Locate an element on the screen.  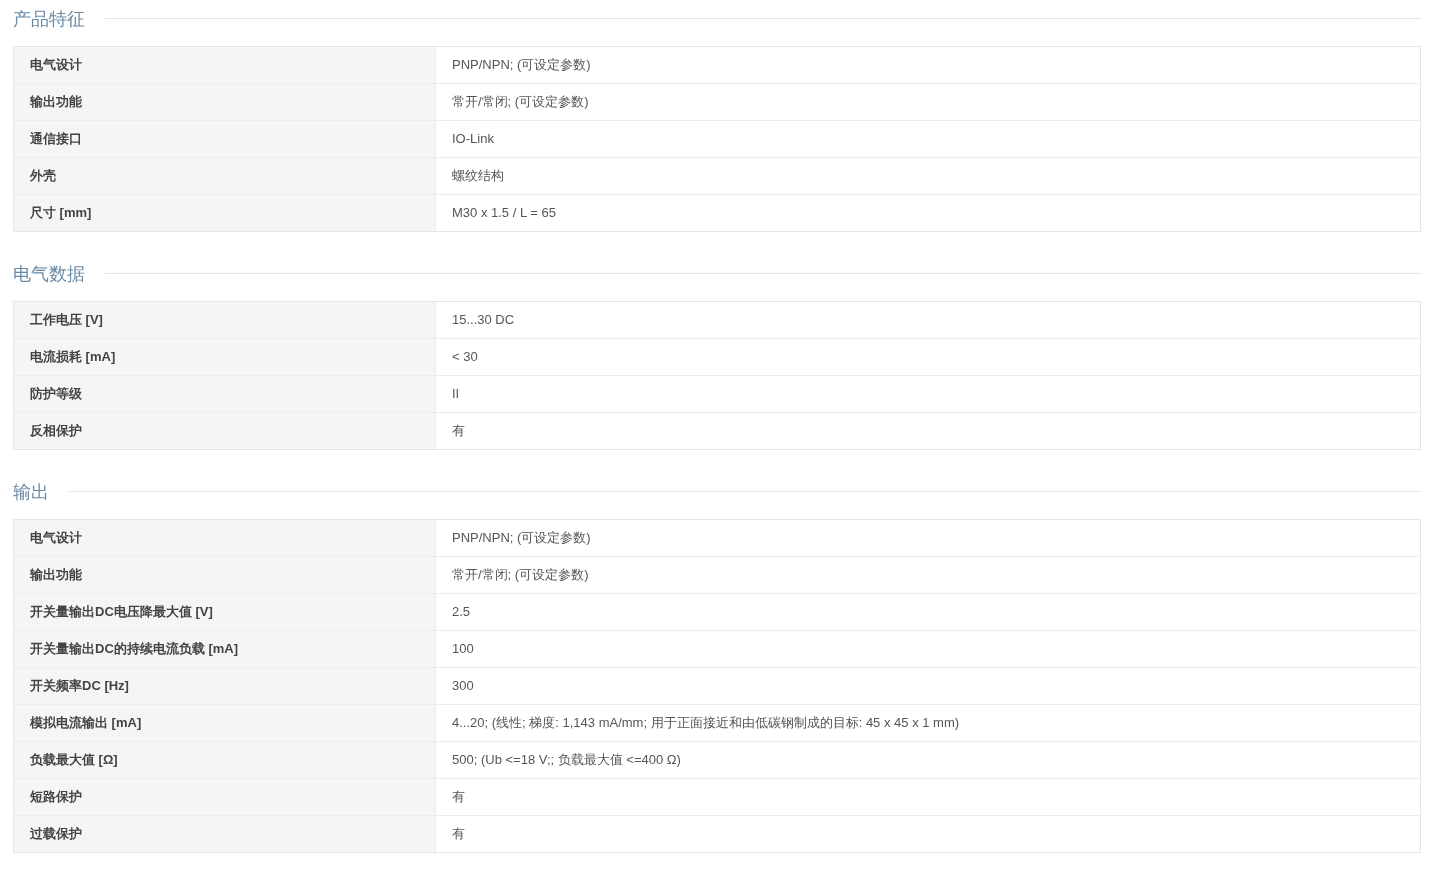
spec-value: 螺纹结构 is located at coordinates (478, 176).